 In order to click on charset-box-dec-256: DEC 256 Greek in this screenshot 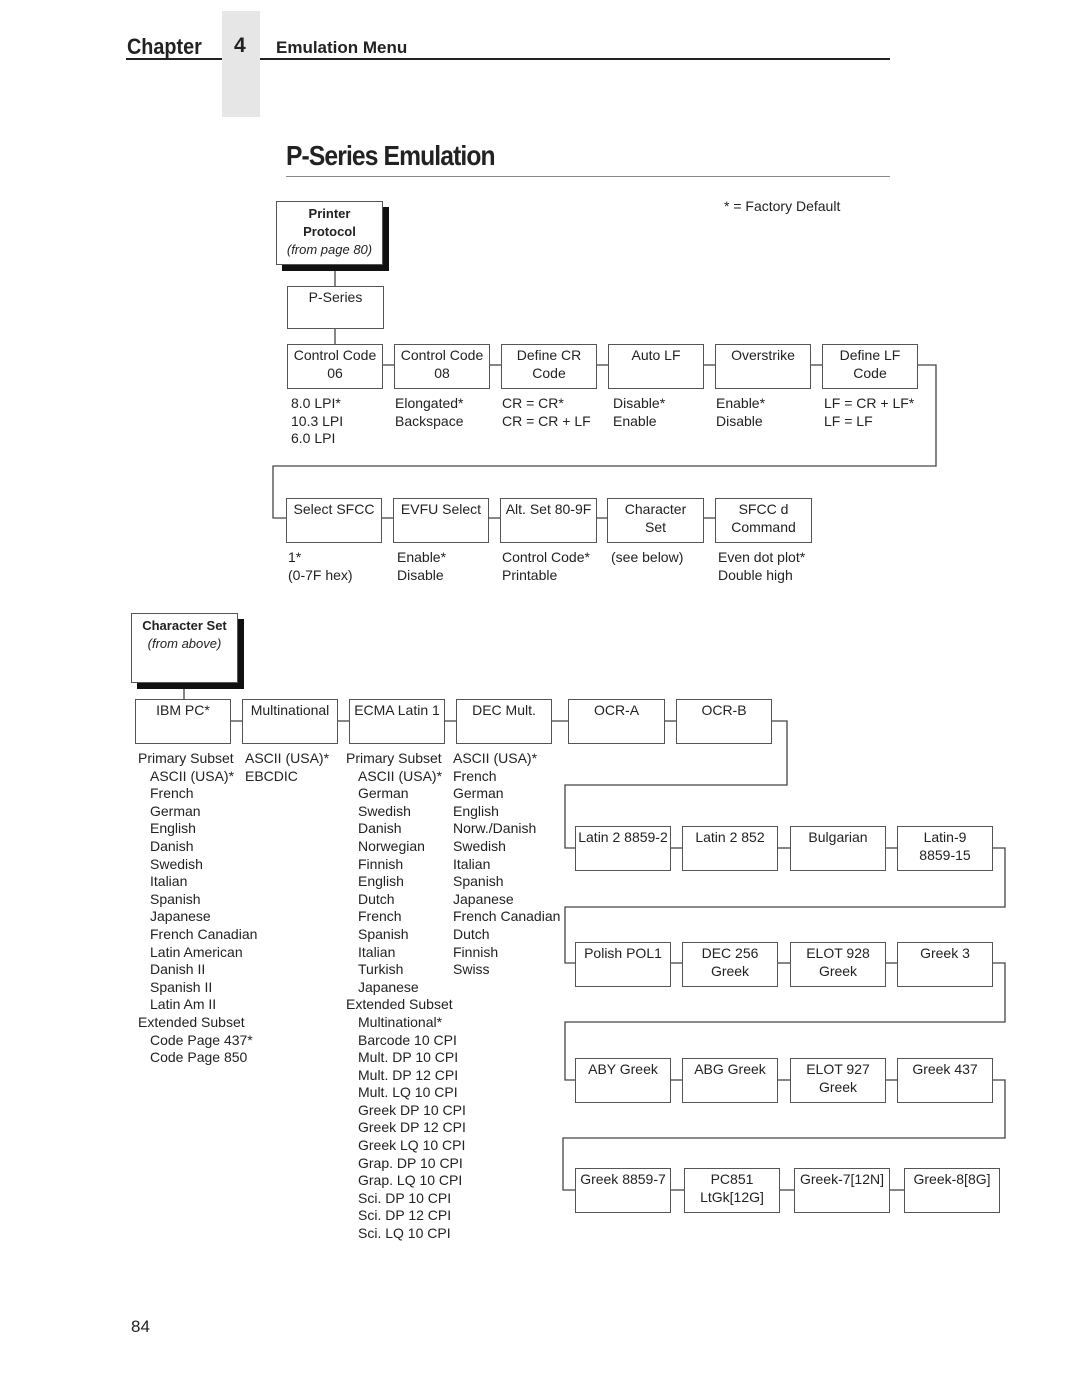, I will do `click(730, 964)`.